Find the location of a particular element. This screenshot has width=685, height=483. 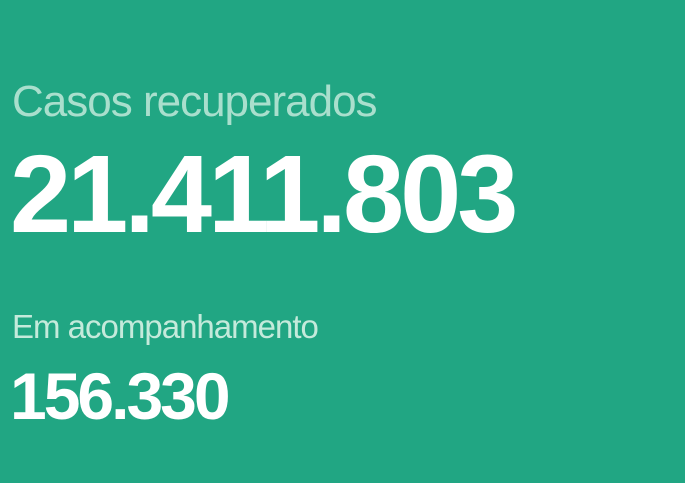

monitoring-cases-label: Em acompanhamento is located at coordinates (165, 326).